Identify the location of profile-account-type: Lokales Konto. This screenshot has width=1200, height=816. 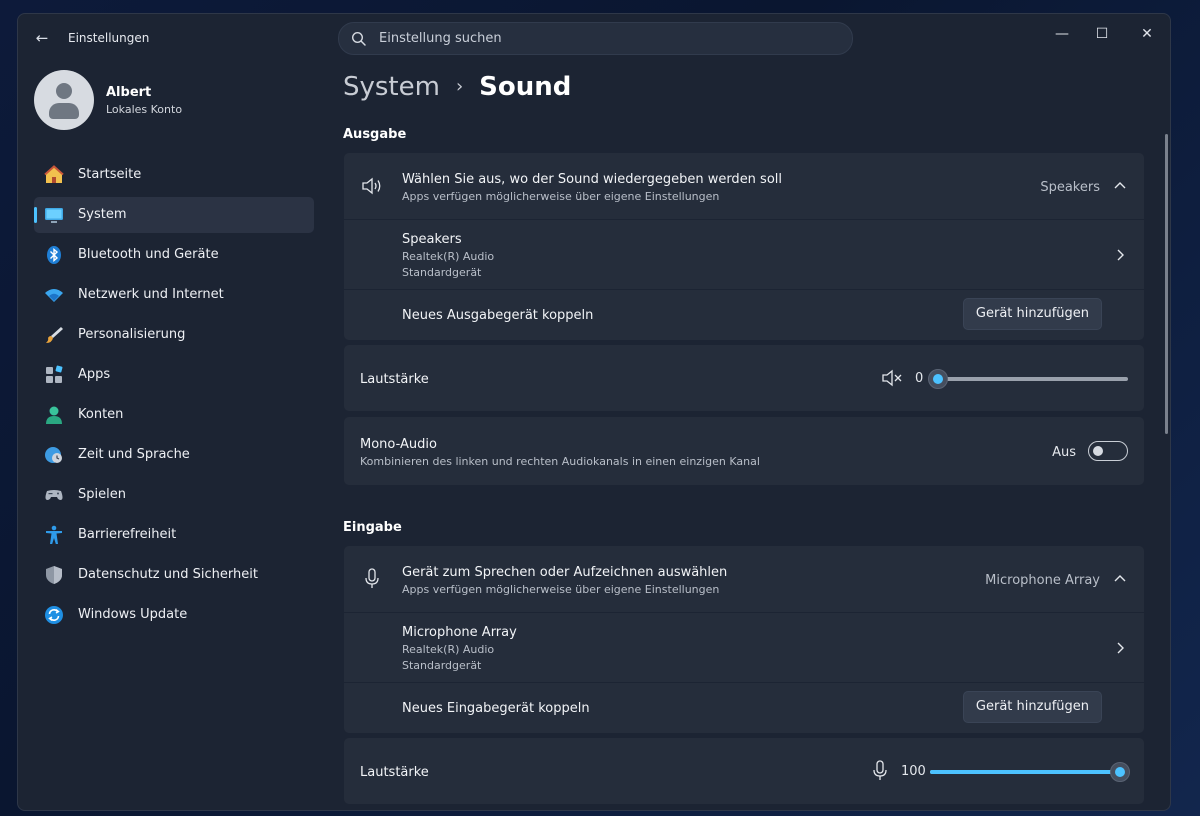
(144, 109).